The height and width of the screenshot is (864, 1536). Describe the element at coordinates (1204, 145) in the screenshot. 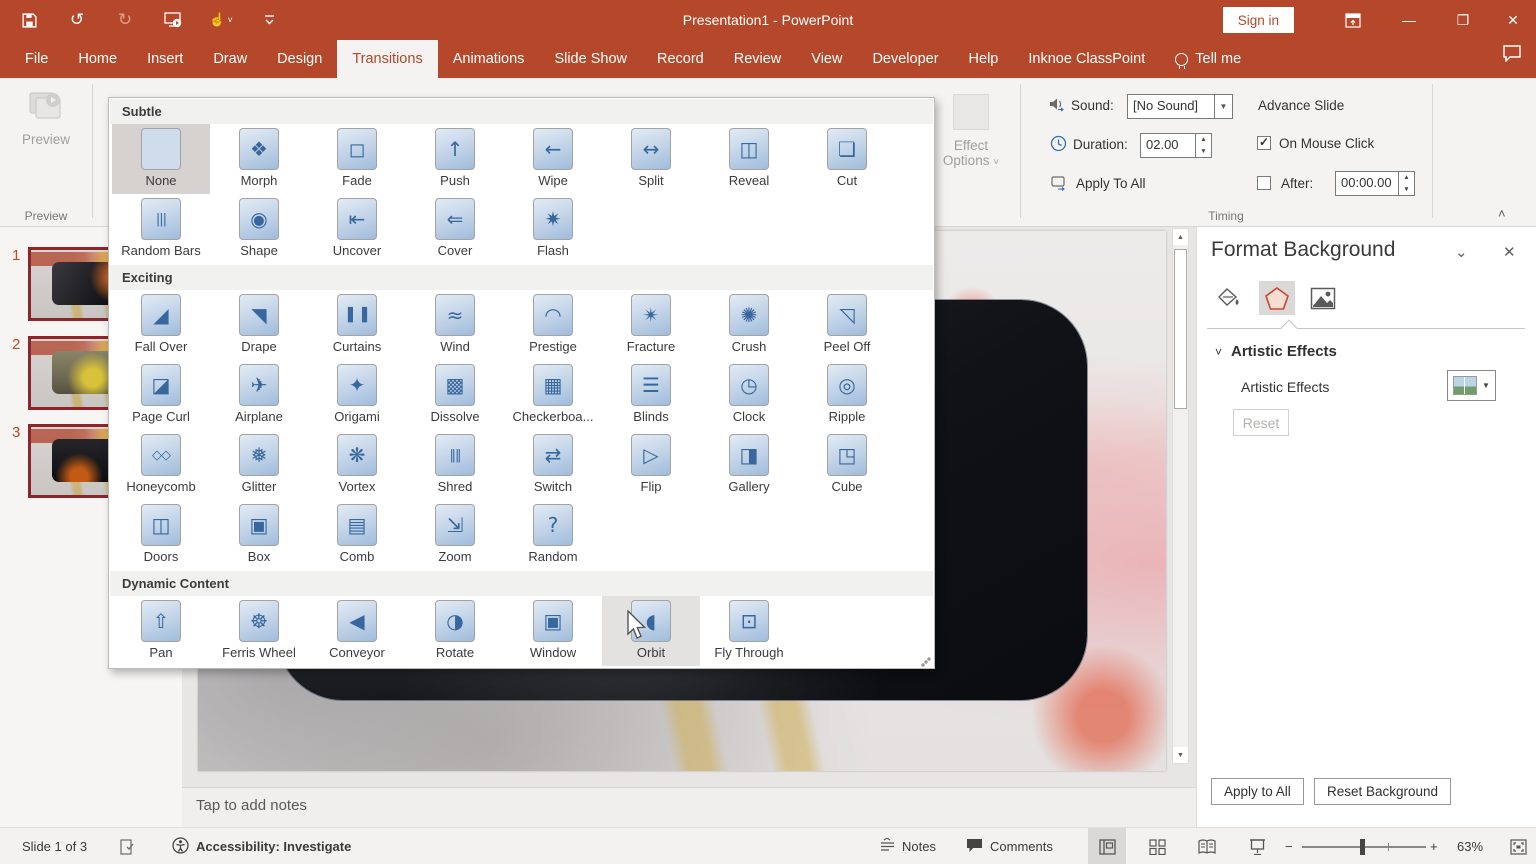

I see `duration-spinner: ▲ ▼` at that location.